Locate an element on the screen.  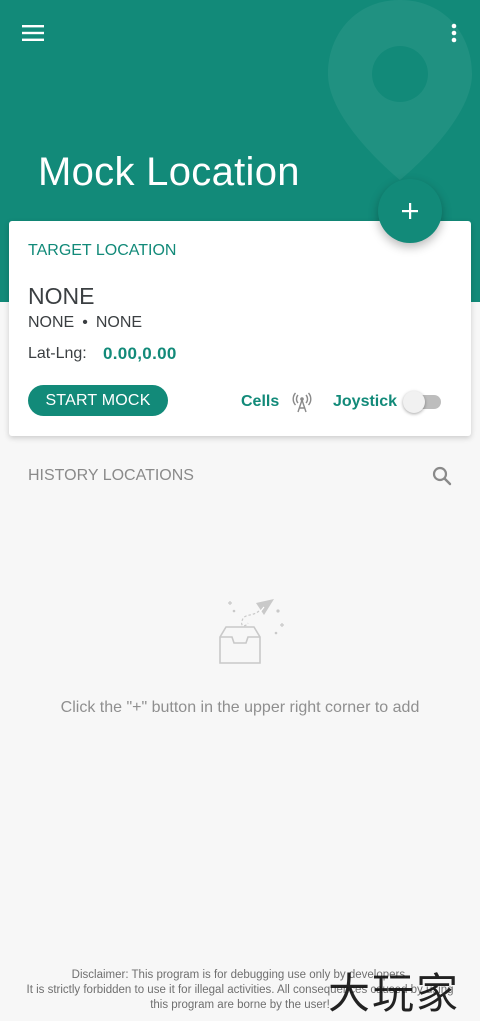
history-section-title: HISTORY LOCATIONS is located at coordinates (111, 475).